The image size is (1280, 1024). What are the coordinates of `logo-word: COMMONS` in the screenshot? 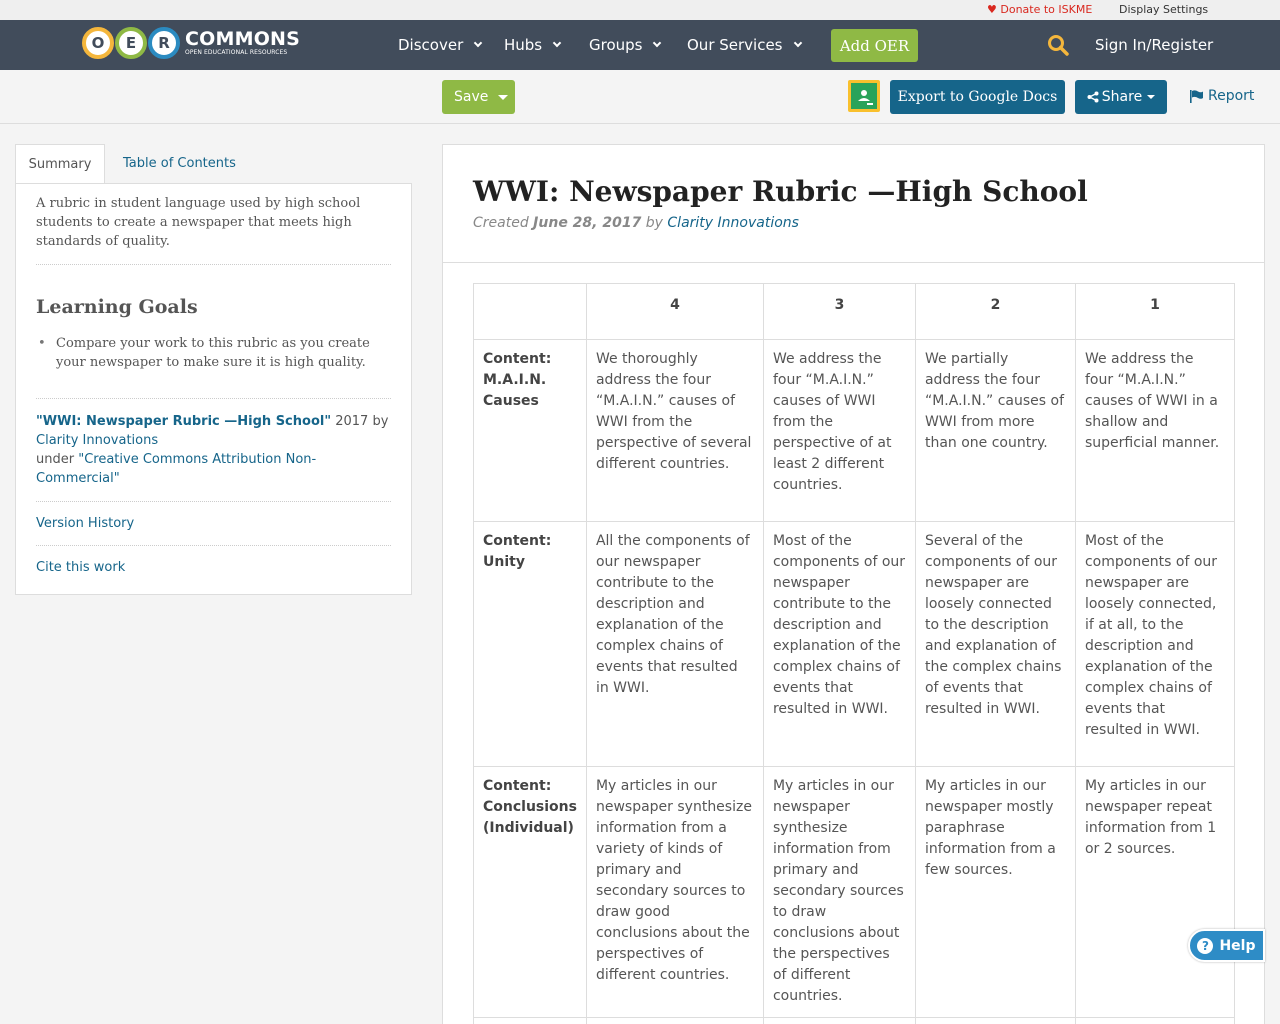 It's located at (243, 39).